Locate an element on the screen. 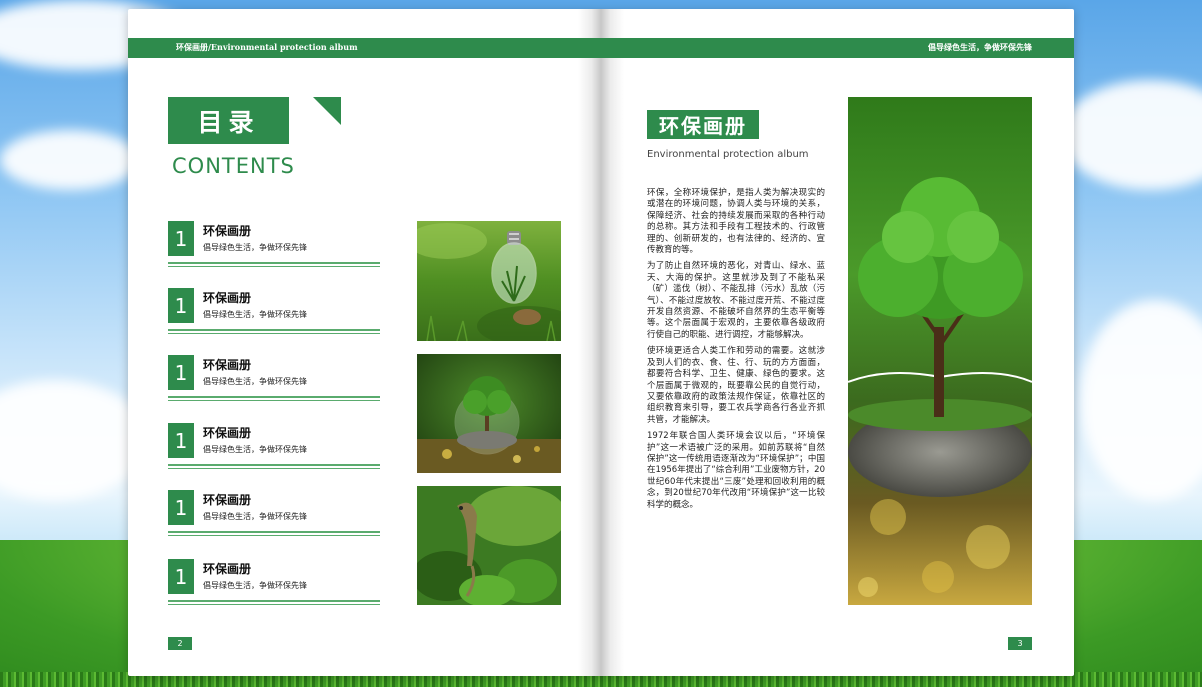 This screenshot has width=1202, height=687. page-number-right: 3 is located at coordinates (1020, 643).